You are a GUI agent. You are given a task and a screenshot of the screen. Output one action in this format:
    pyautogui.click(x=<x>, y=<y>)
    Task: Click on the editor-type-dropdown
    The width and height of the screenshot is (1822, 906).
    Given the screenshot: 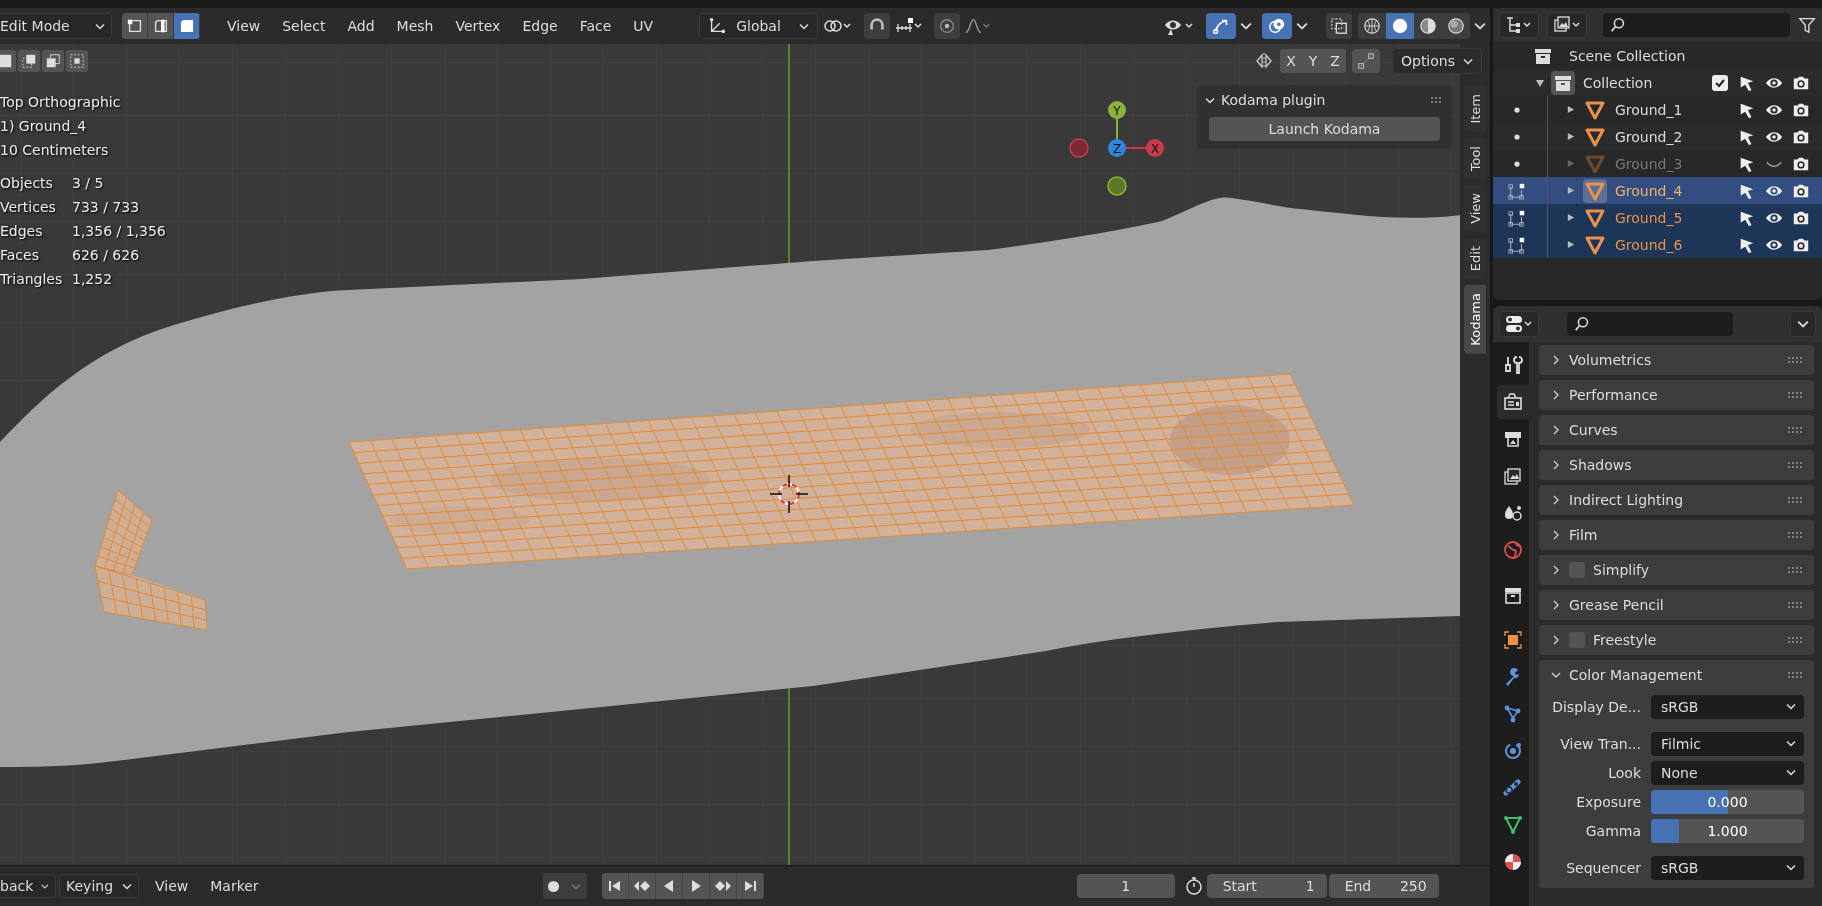 What is the action you would take?
    pyautogui.click(x=1519, y=324)
    